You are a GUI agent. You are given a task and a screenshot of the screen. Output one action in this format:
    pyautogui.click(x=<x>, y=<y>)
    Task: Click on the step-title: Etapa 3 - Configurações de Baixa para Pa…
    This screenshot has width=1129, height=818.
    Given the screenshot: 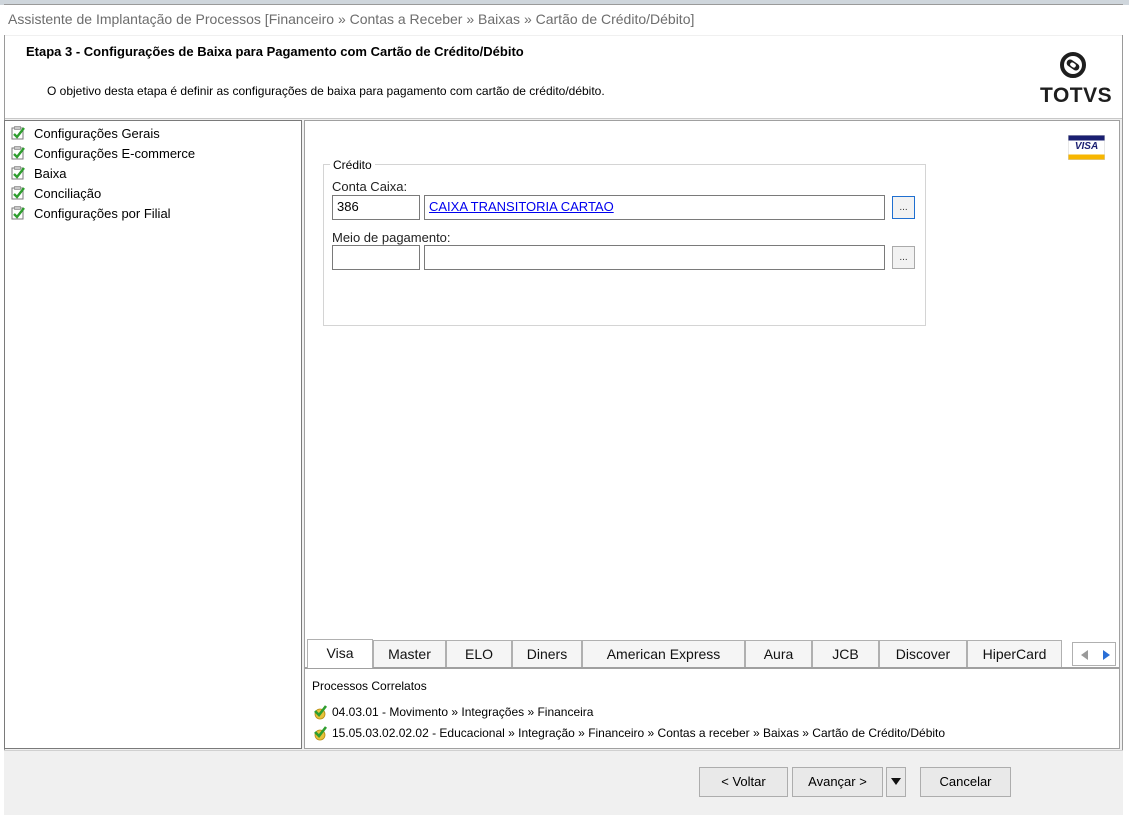 What is the action you would take?
    pyautogui.click(x=275, y=51)
    